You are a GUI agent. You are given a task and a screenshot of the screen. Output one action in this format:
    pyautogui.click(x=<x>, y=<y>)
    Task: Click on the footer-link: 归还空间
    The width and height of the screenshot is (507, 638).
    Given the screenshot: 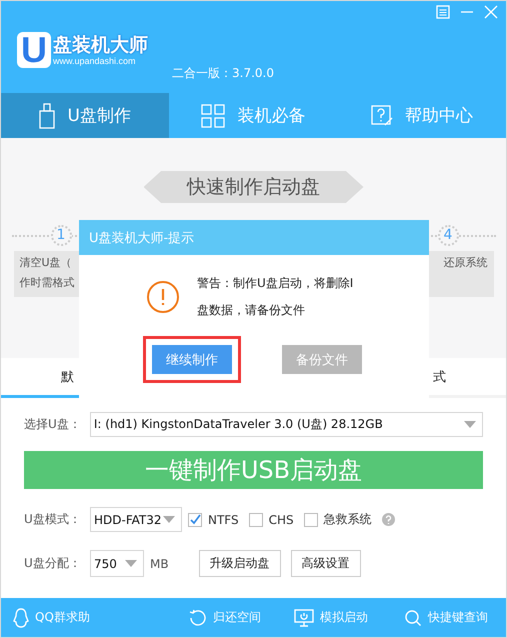 What is the action you would take?
    pyautogui.click(x=224, y=617)
    